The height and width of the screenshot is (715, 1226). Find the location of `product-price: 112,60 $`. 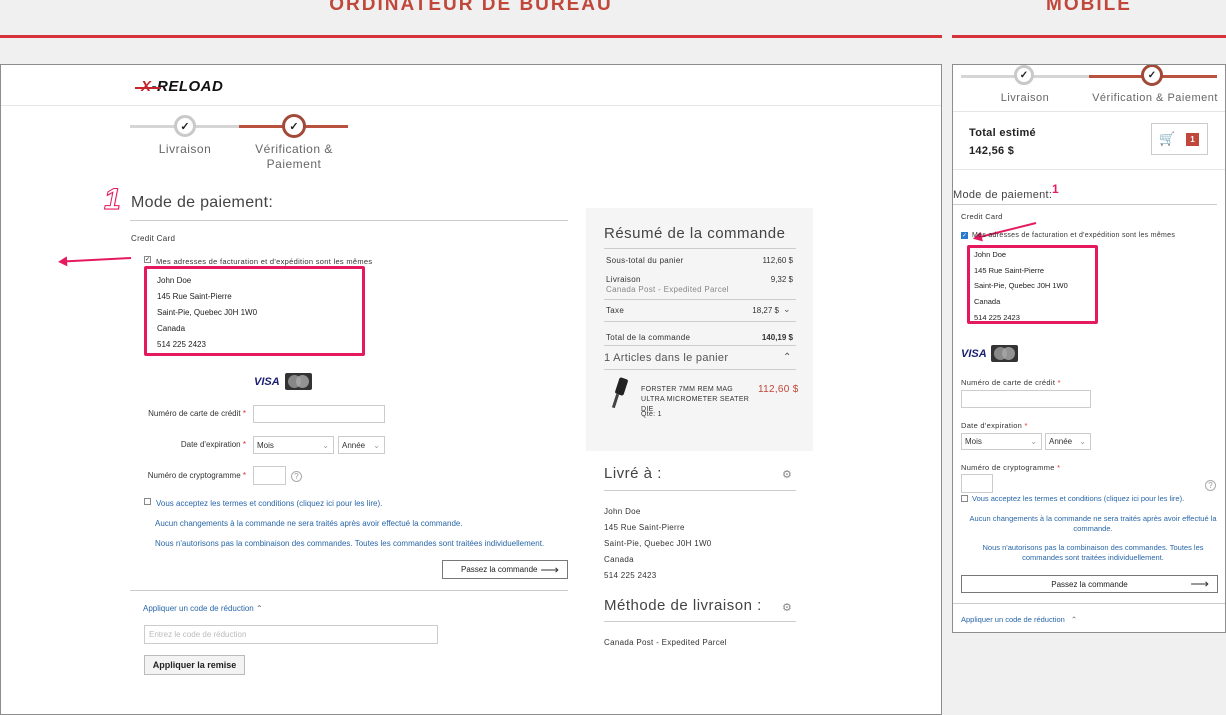

product-price: 112,60 $ is located at coordinates (778, 389).